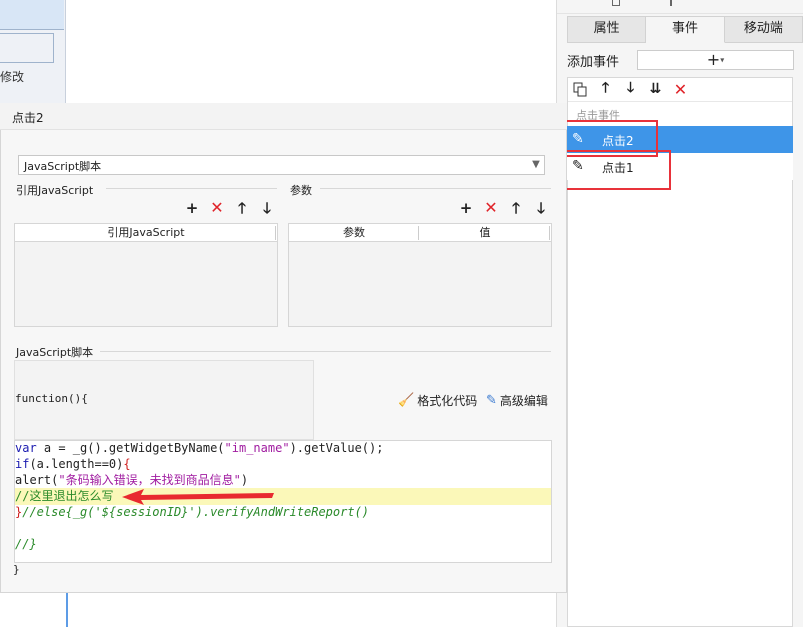 The width and height of the screenshot is (803, 627). What do you see at coordinates (55, 190) in the screenshot?
I see `ref-js-section-label: 引用JavaScript` at bounding box center [55, 190].